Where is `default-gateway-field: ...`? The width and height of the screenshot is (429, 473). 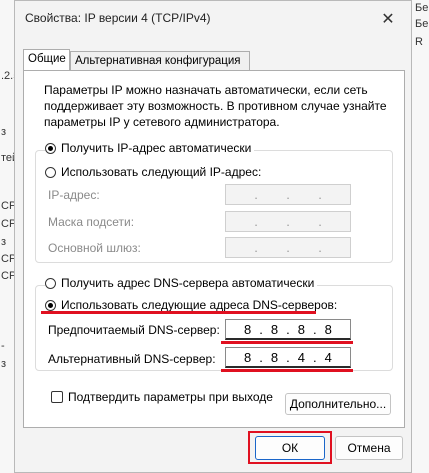
default-gateway-field: ... is located at coordinates (288, 247).